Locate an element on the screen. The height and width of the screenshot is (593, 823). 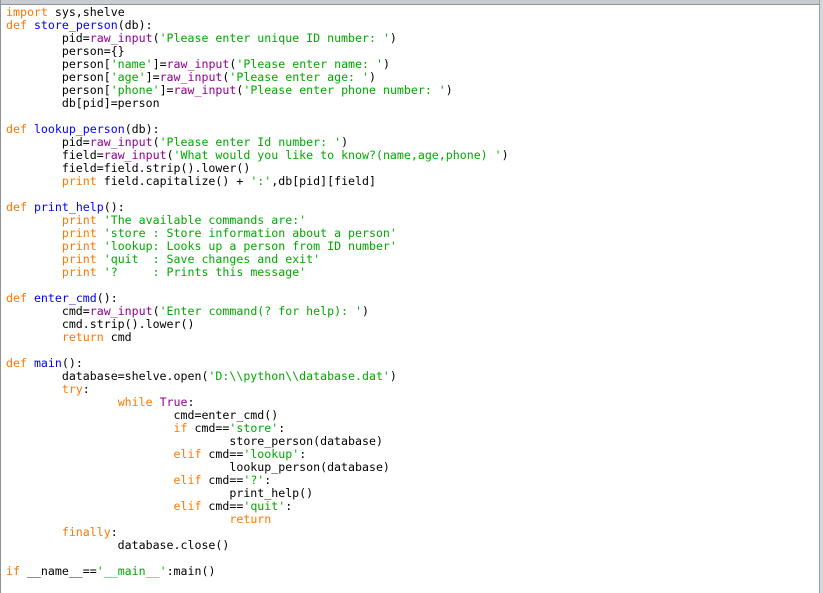
code-text: (db): is located at coordinates (135, 25).